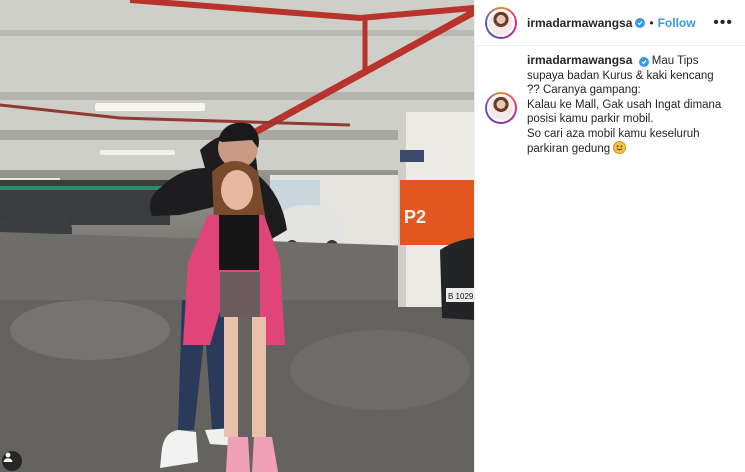 The width and height of the screenshot is (745, 472). I want to click on more-options-icon: •••, so click(723, 22).